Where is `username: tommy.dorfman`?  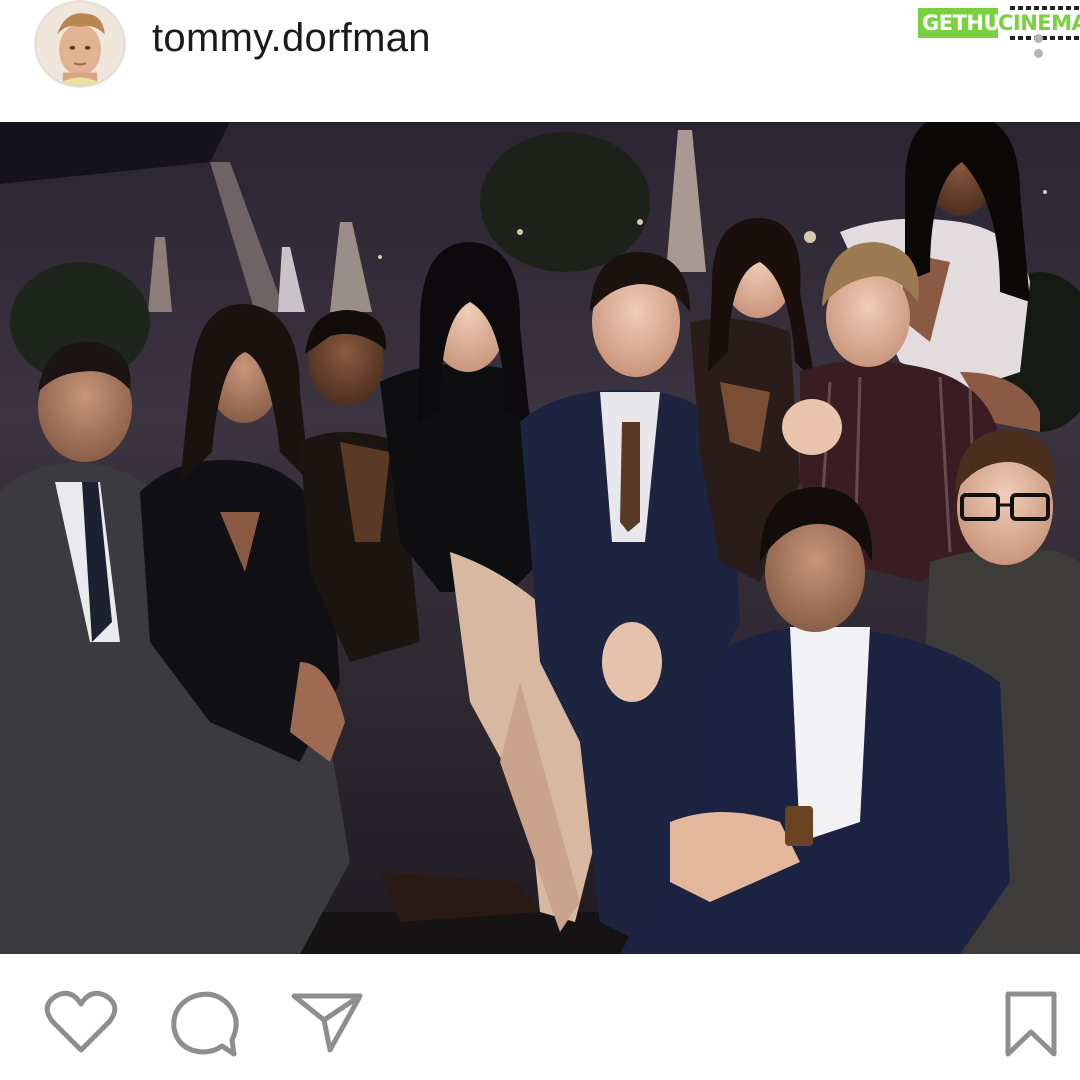
username: tommy.dorfman is located at coordinates (291, 38).